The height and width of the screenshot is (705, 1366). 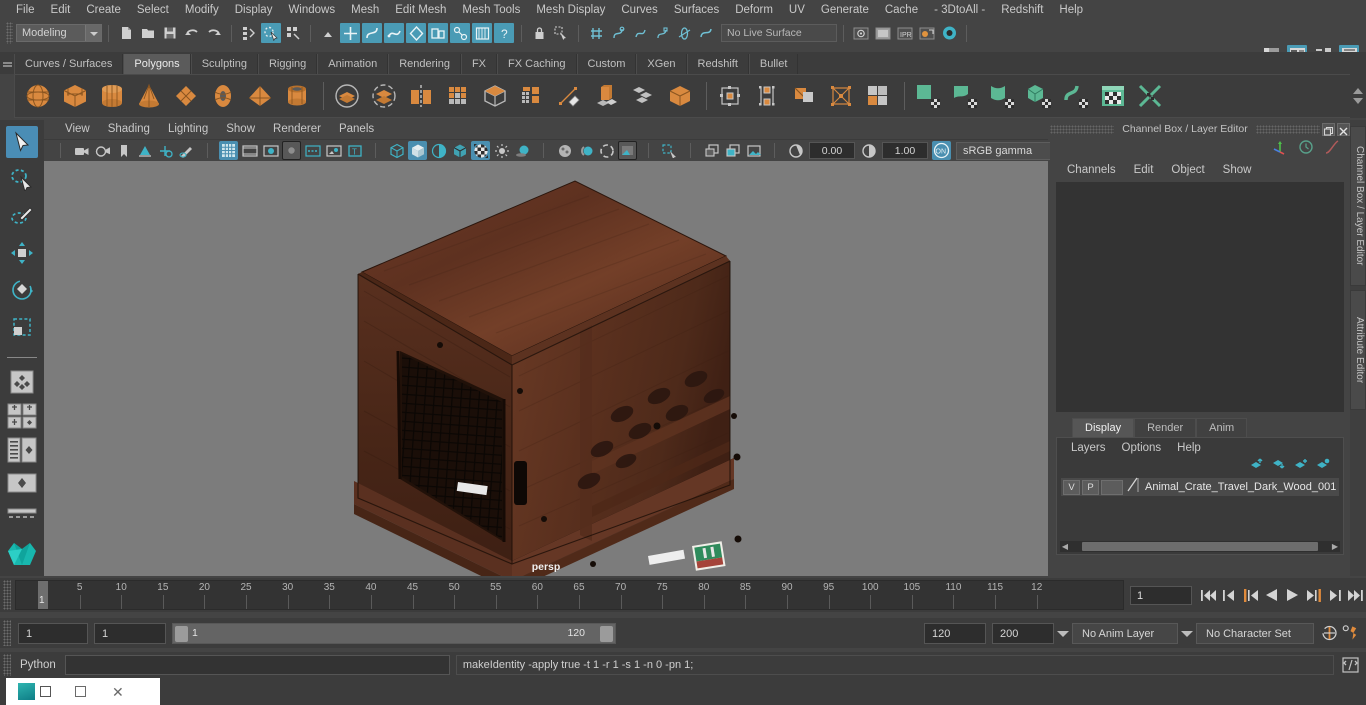 I want to click on wireframe-icon, so click(x=396, y=150).